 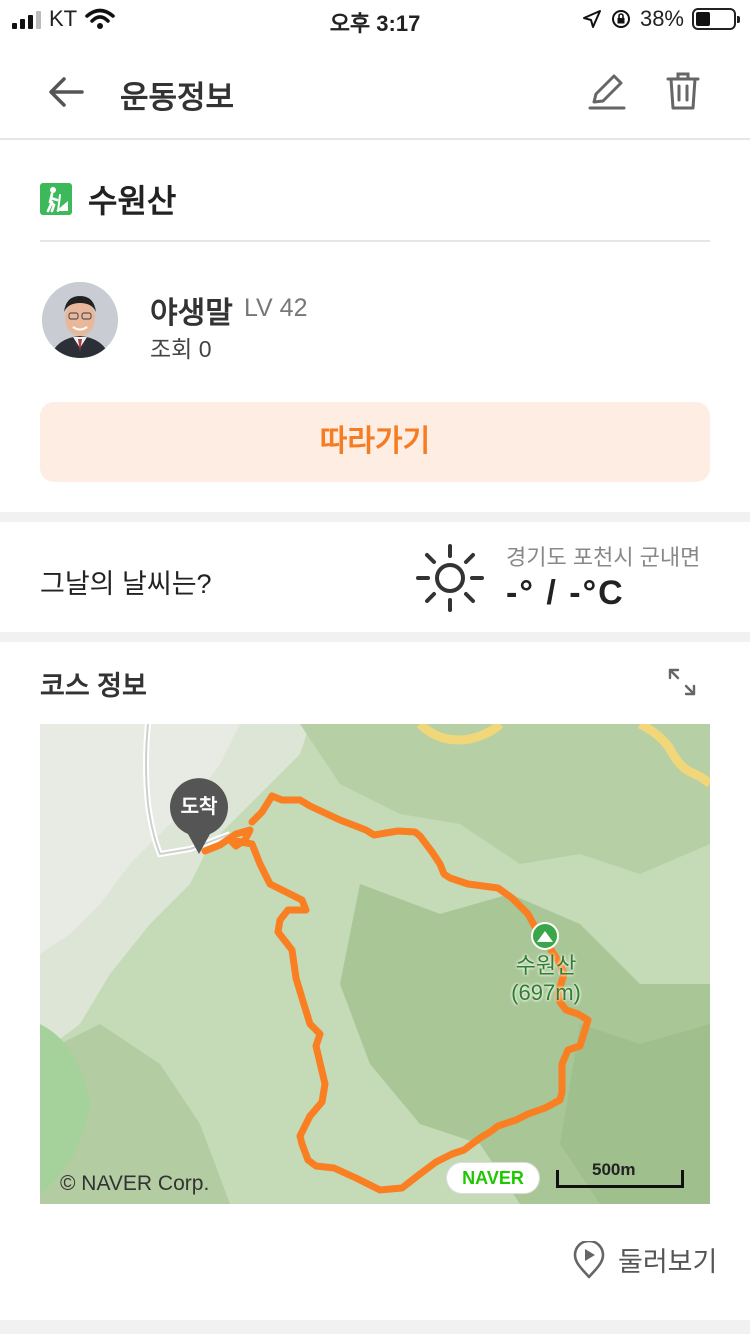 What do you see at coordinates (132, 201) in the screenshot?
I see `mountain-name: 수원산` at bounding box center [132, 201].